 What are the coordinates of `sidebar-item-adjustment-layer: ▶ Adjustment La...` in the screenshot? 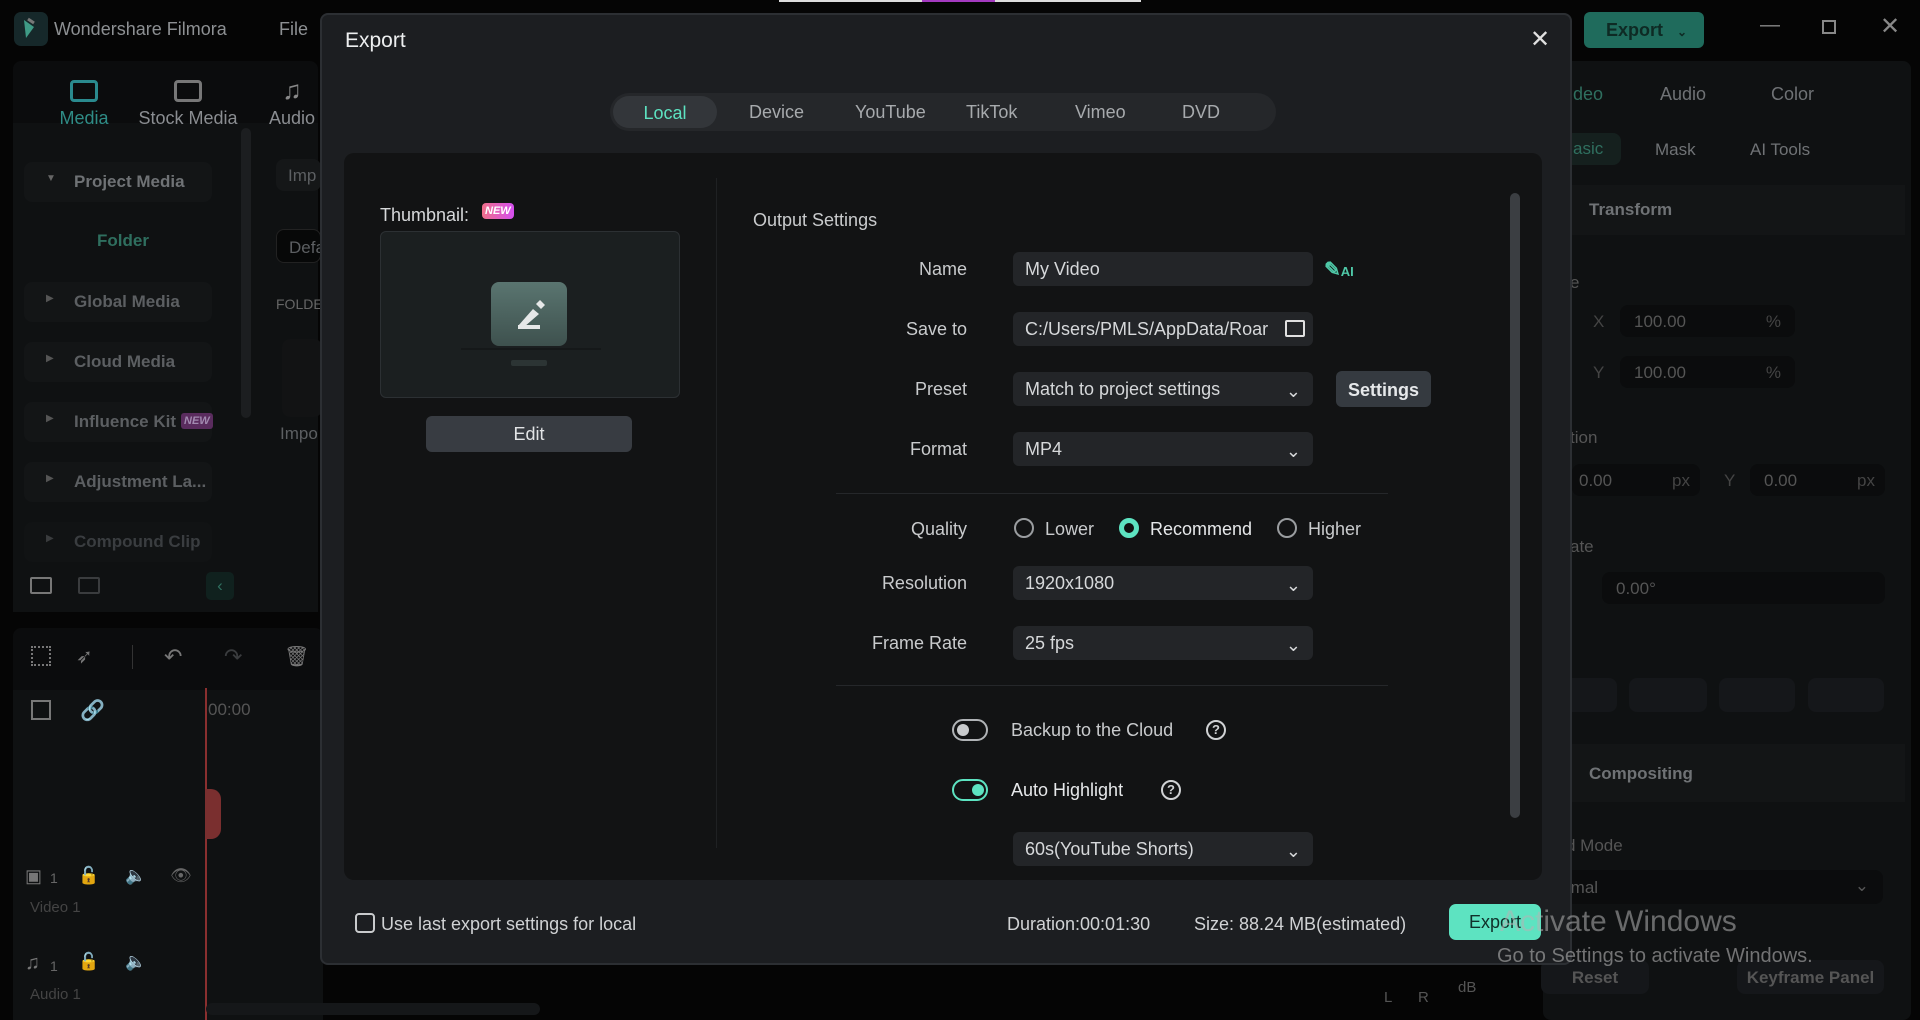 It's located at (118, 482).